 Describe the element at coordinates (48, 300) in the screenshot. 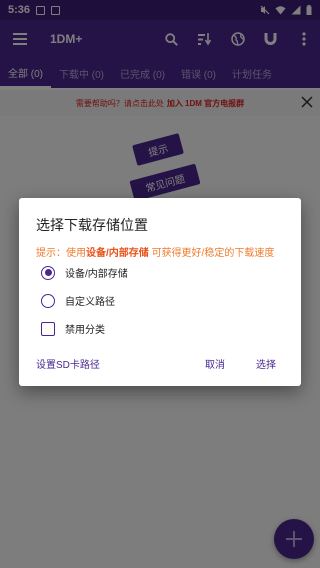

I see `radio-unselected-icon` at that location.